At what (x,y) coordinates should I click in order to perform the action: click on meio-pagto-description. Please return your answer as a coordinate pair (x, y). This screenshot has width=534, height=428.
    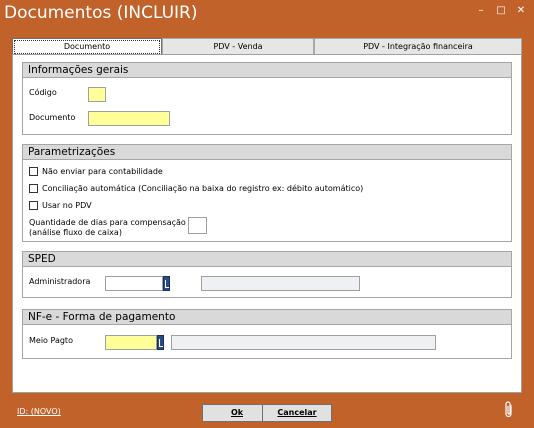
    Looking at the image, I should click on (303, 342).